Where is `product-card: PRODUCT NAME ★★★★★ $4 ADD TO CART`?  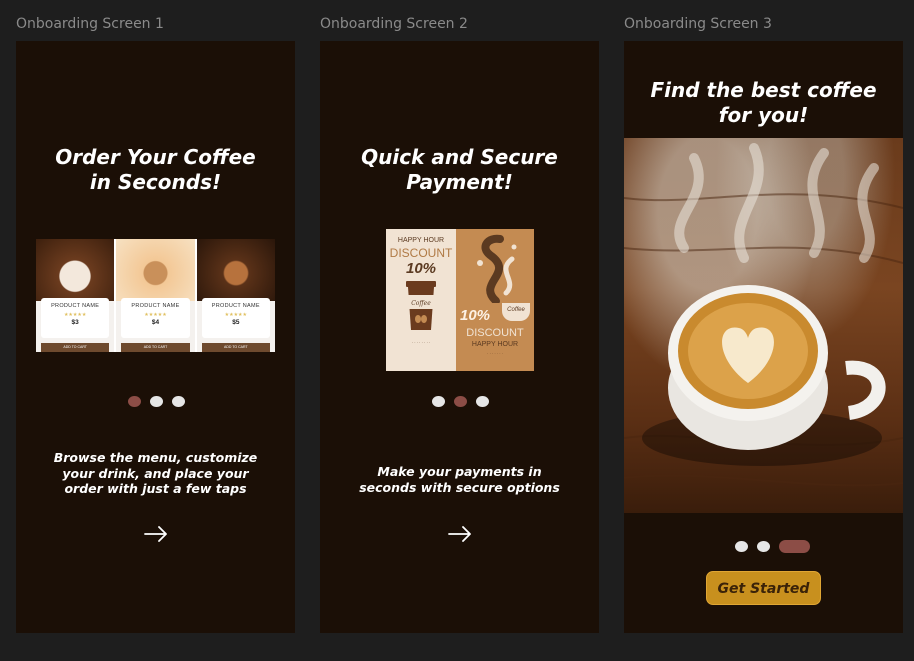
product-card: PRODUCT NAME ★★★★★ $4 ADD TO CART is located at coordinates (155, 295).